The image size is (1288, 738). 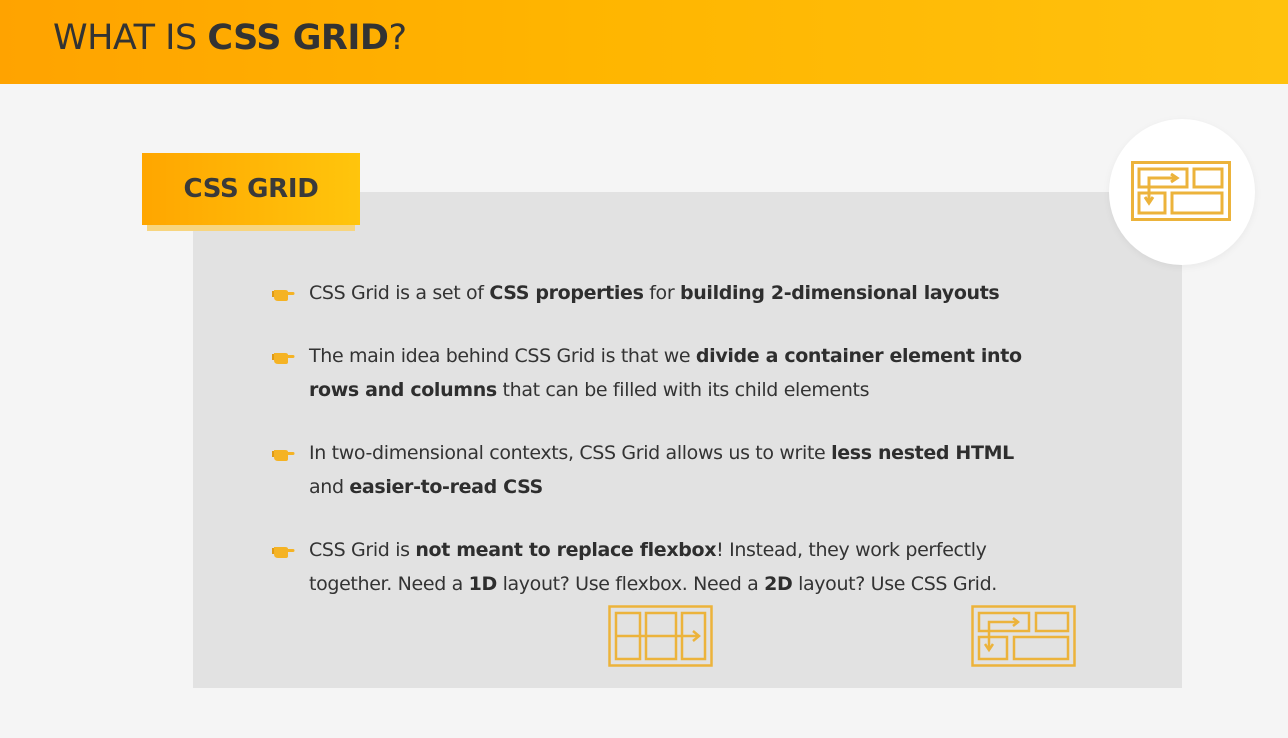 I want to click on bullet-text-run: The main idea behind CSS Grid is that we, so click(x=502, y=356).